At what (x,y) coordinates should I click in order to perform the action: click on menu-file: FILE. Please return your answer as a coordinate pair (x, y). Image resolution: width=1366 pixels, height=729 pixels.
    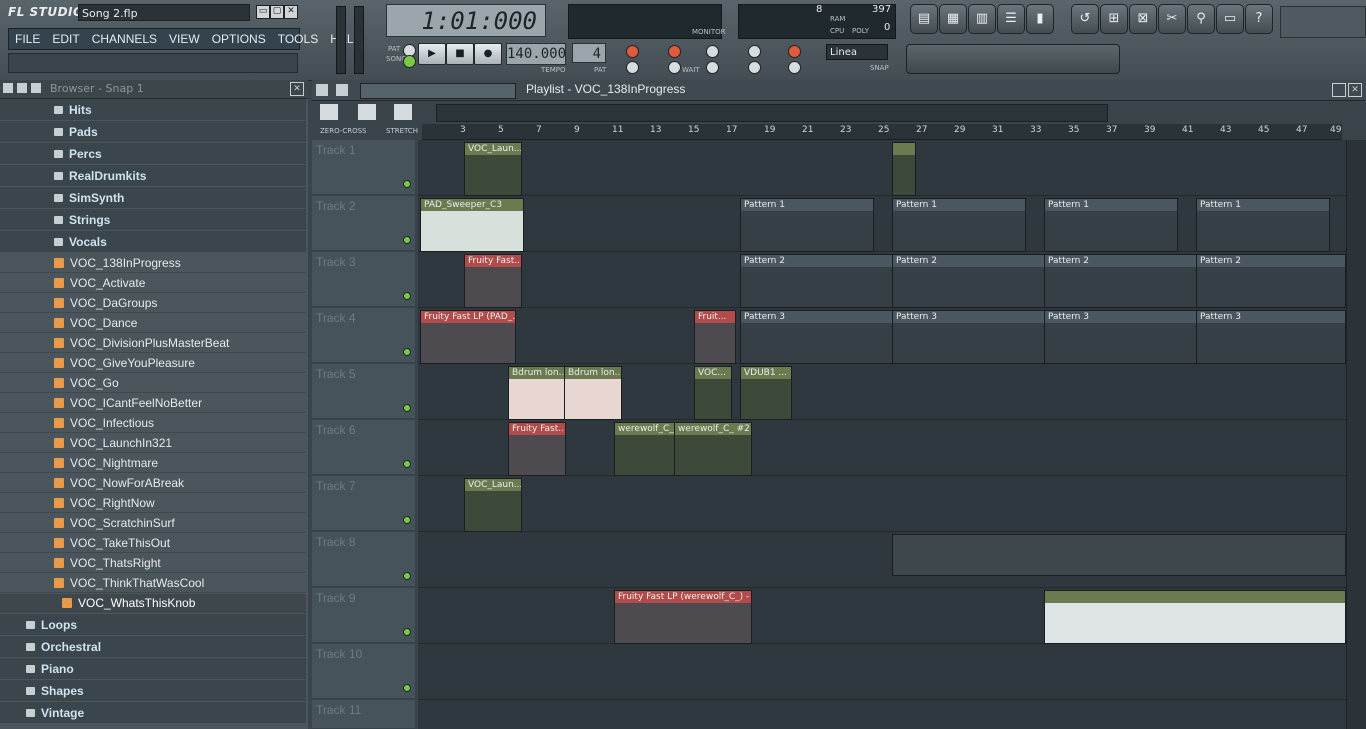
    Looking at the image, I should click on (27, 39).